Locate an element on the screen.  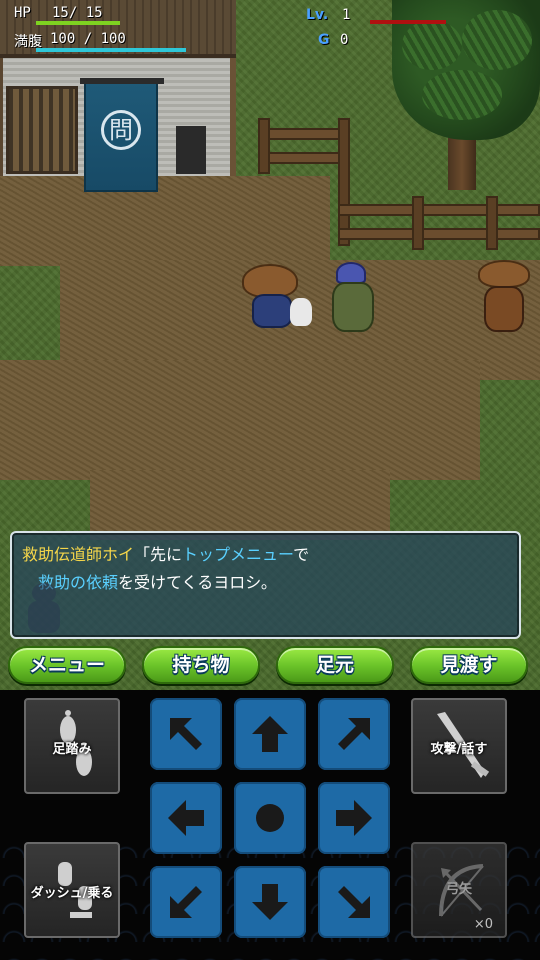
hunger-bar-track is located at coordinates (111, 50).